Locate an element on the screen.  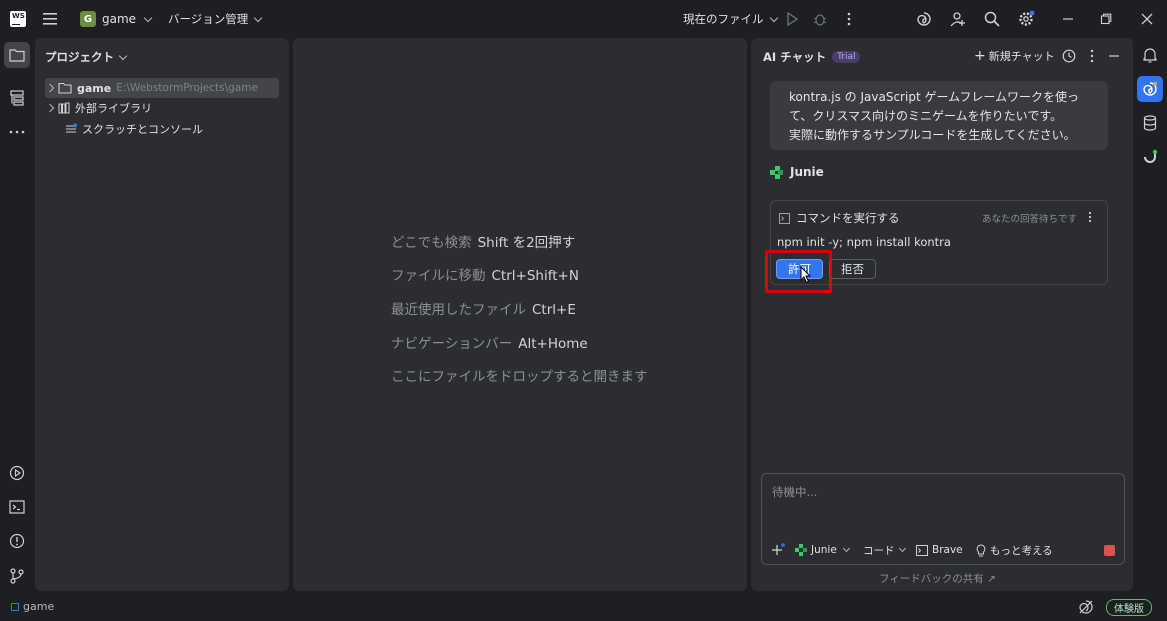
think-more-toggle: もっと考える is located at coordinates (1014, 550).